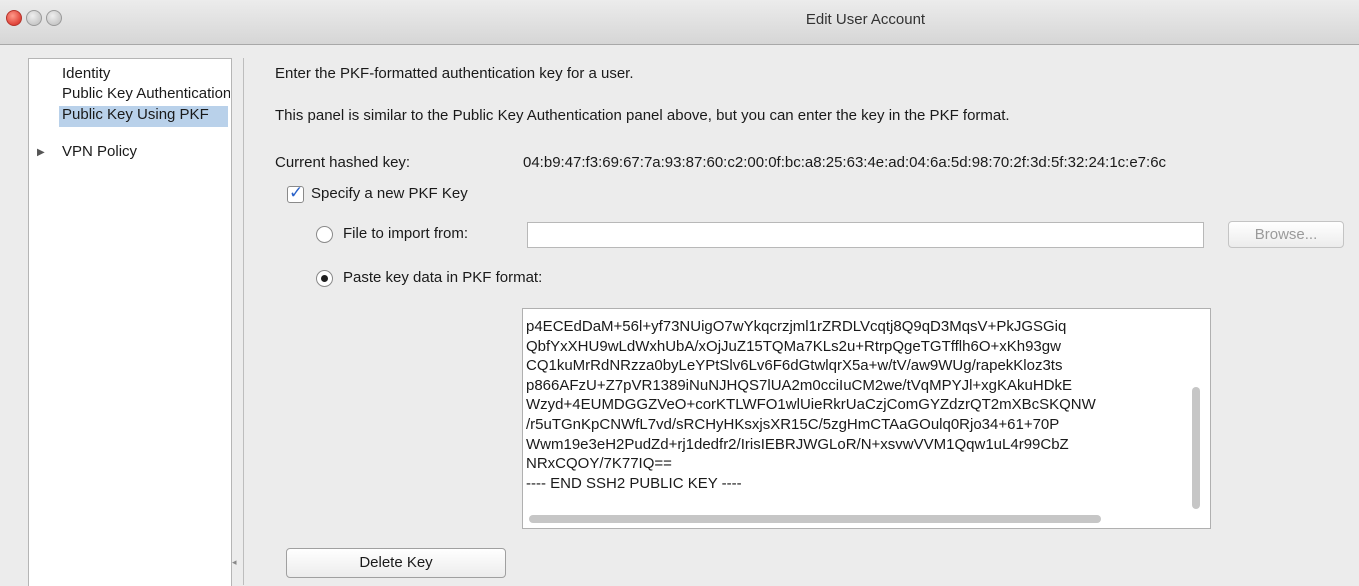 This screenshot has width=1359, height=586. I want to click on specify-new-key-checkbox: ✓, so click(295, 193).